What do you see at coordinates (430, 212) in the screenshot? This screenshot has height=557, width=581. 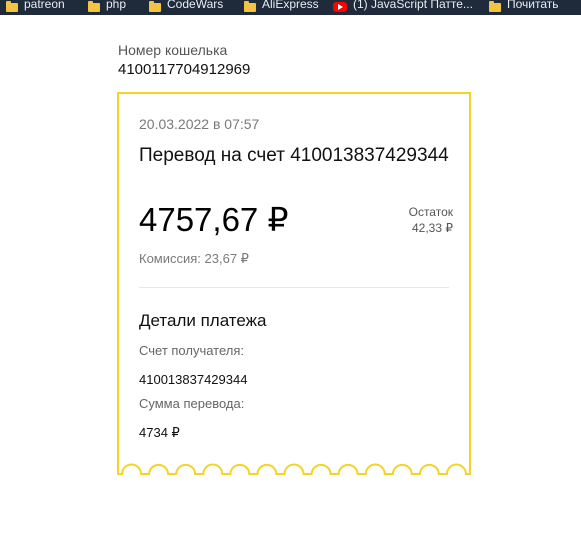 I see `balance-label: Остаток` at bounding box center [430, 212].